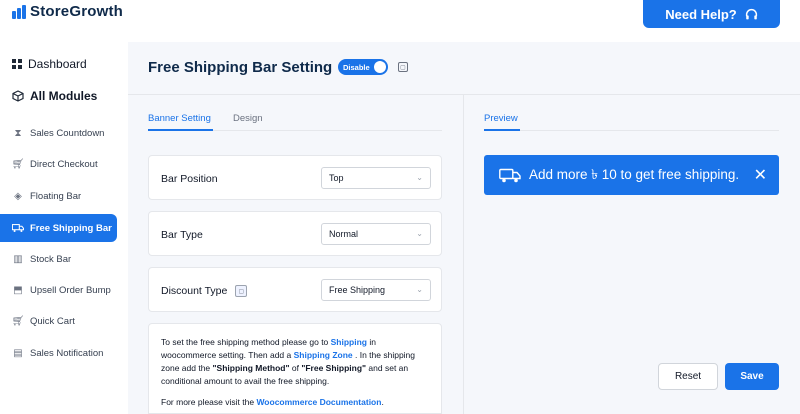  I want to click on tab-design: Design, so click(248, 118).